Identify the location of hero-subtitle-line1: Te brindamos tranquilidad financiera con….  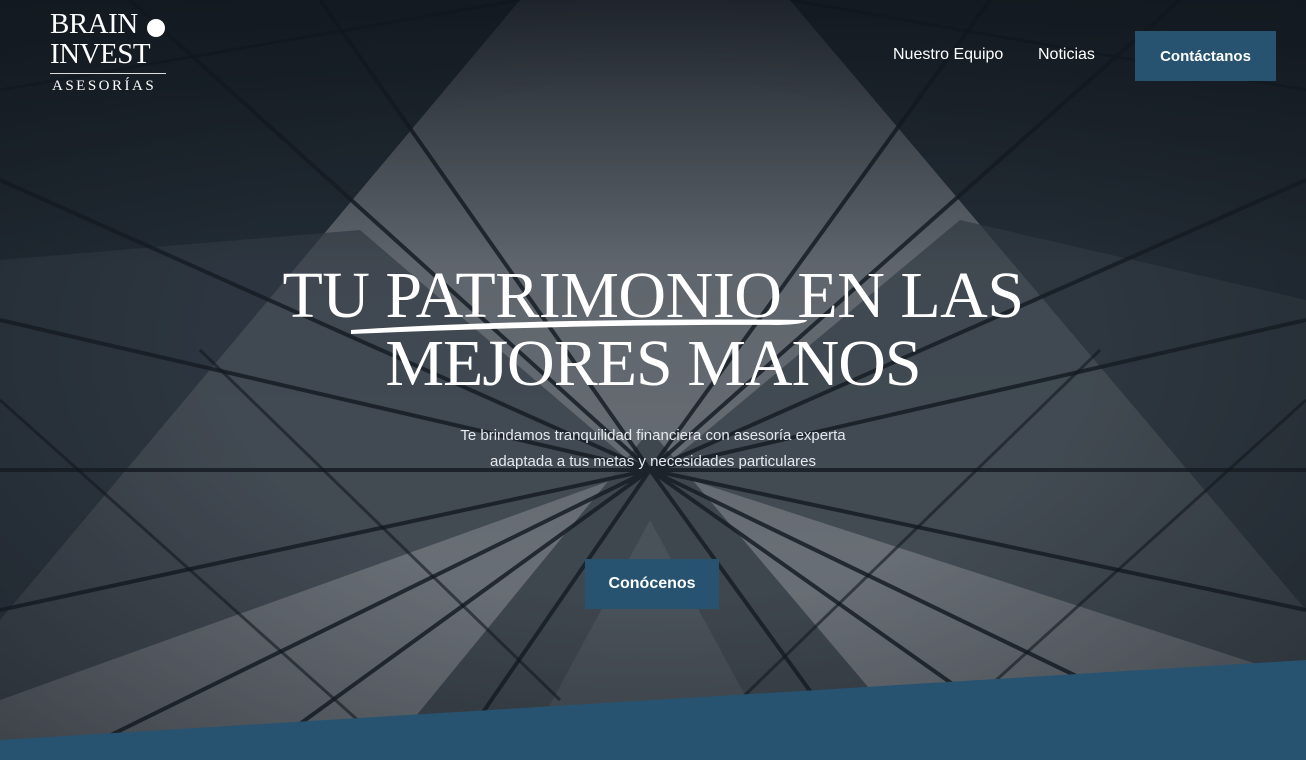
(653, 435).